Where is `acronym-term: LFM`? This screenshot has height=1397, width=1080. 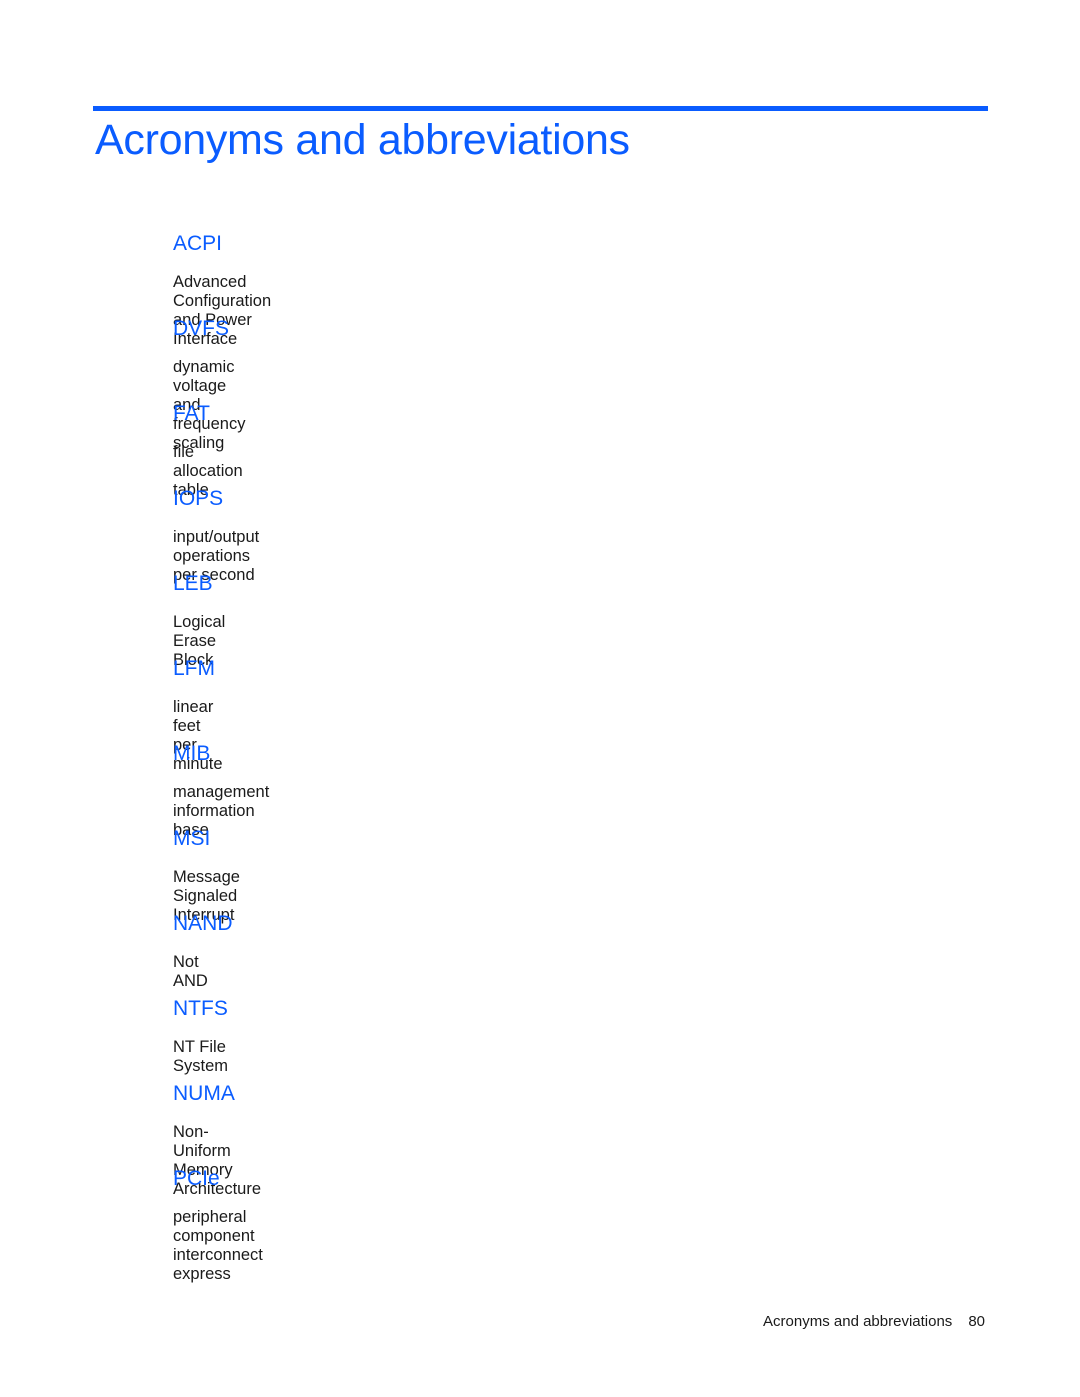
acronym-term: LFM is located at coordinates (194, 668).